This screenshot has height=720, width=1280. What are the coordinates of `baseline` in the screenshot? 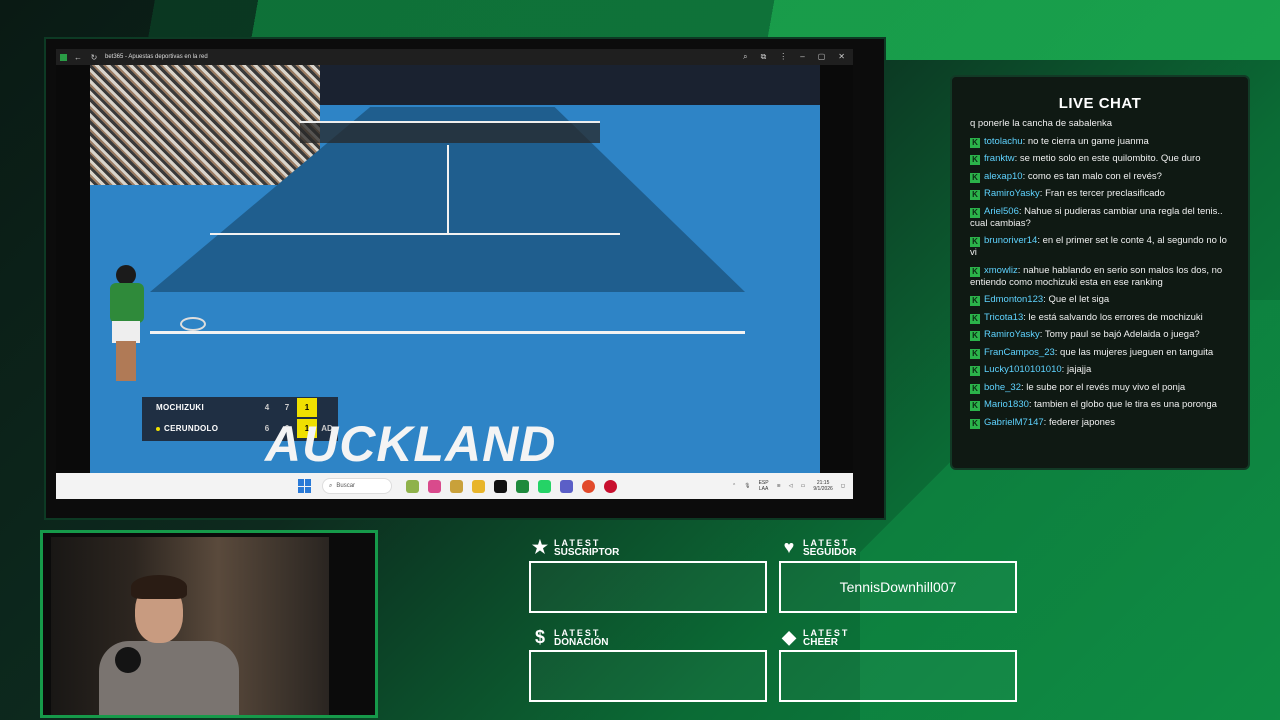 It's located at (447, 332).